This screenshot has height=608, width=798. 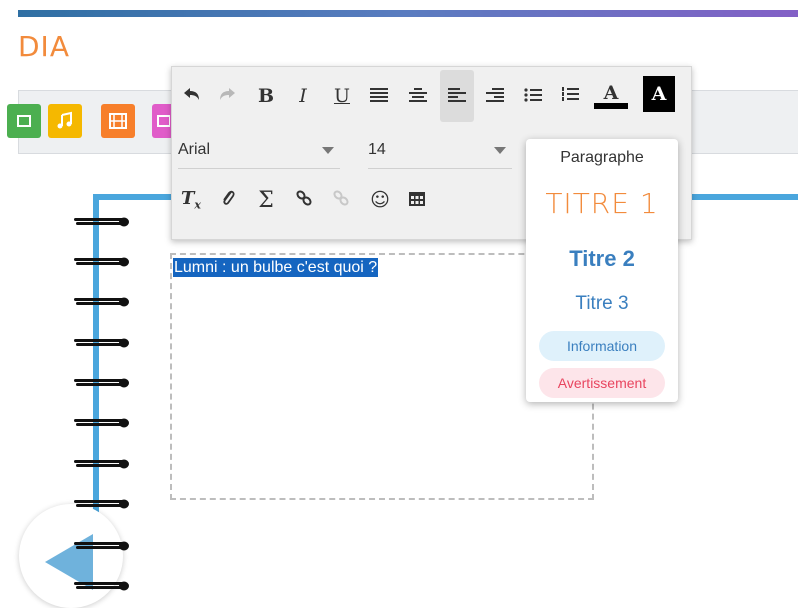 I want to click on table-button, so click(x=417, y=200).